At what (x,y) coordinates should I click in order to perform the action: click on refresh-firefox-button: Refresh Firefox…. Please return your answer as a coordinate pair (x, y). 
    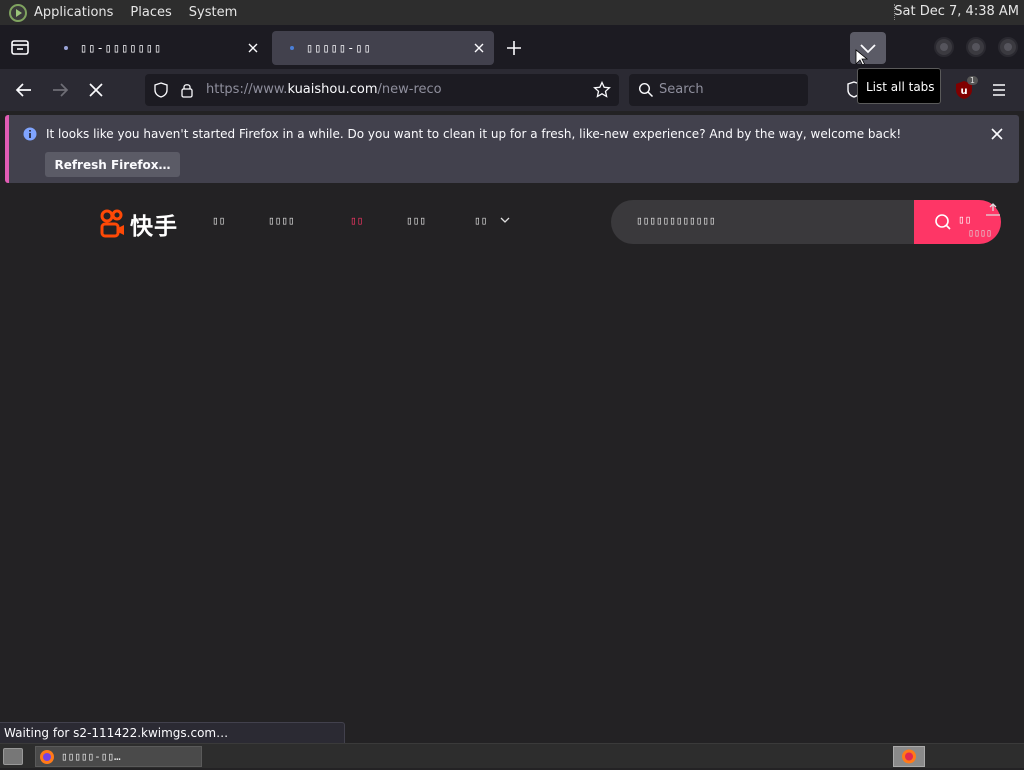
    Looking at the image, I should click on (112, 164).